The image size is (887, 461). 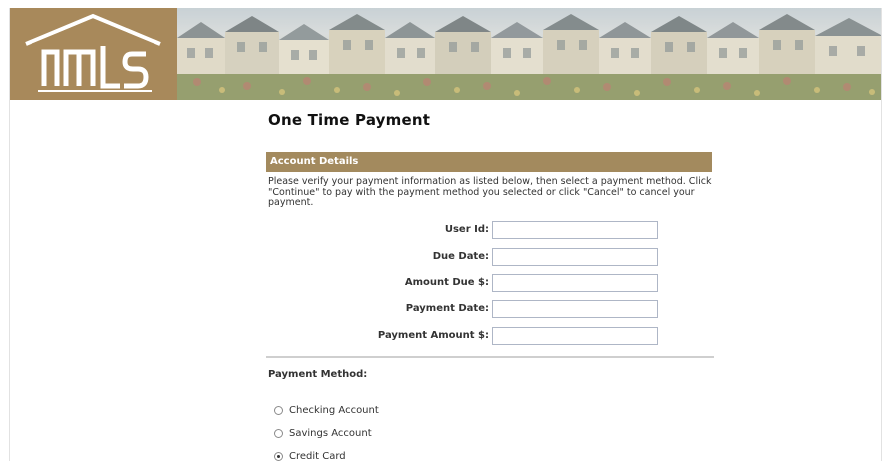 What do you see at coordinates (334, 410) in the screenshot?
I see `checking-account-label: Checking Account` at bounding box center [334, 410].